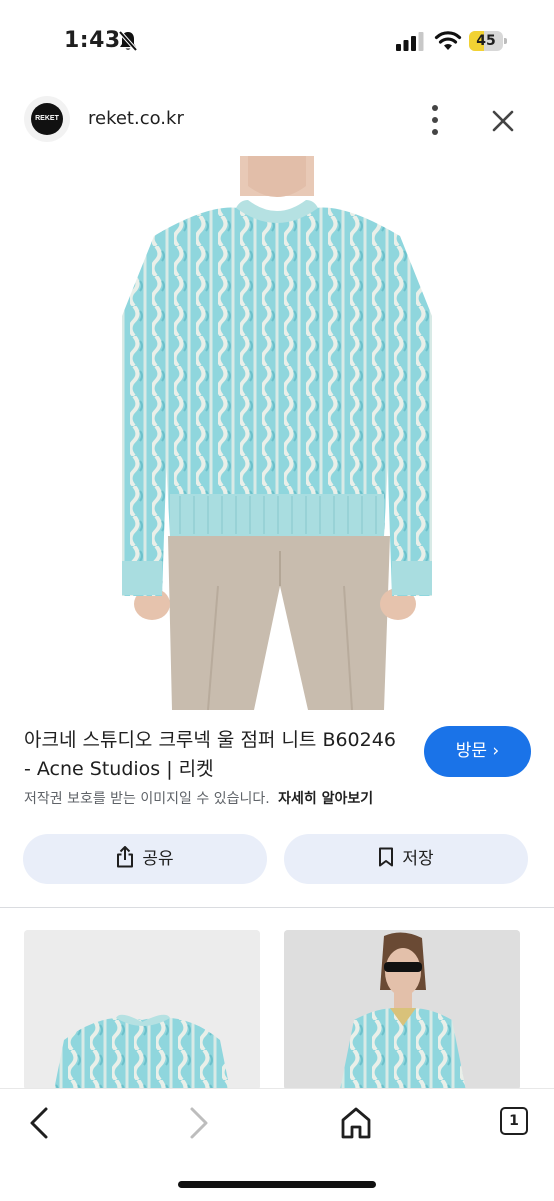 The width and height of the screenshot is (554, 1201). Describe the element at coordinates (128, 41) in the screenshot. I see `bell-slash-icon` at that location.